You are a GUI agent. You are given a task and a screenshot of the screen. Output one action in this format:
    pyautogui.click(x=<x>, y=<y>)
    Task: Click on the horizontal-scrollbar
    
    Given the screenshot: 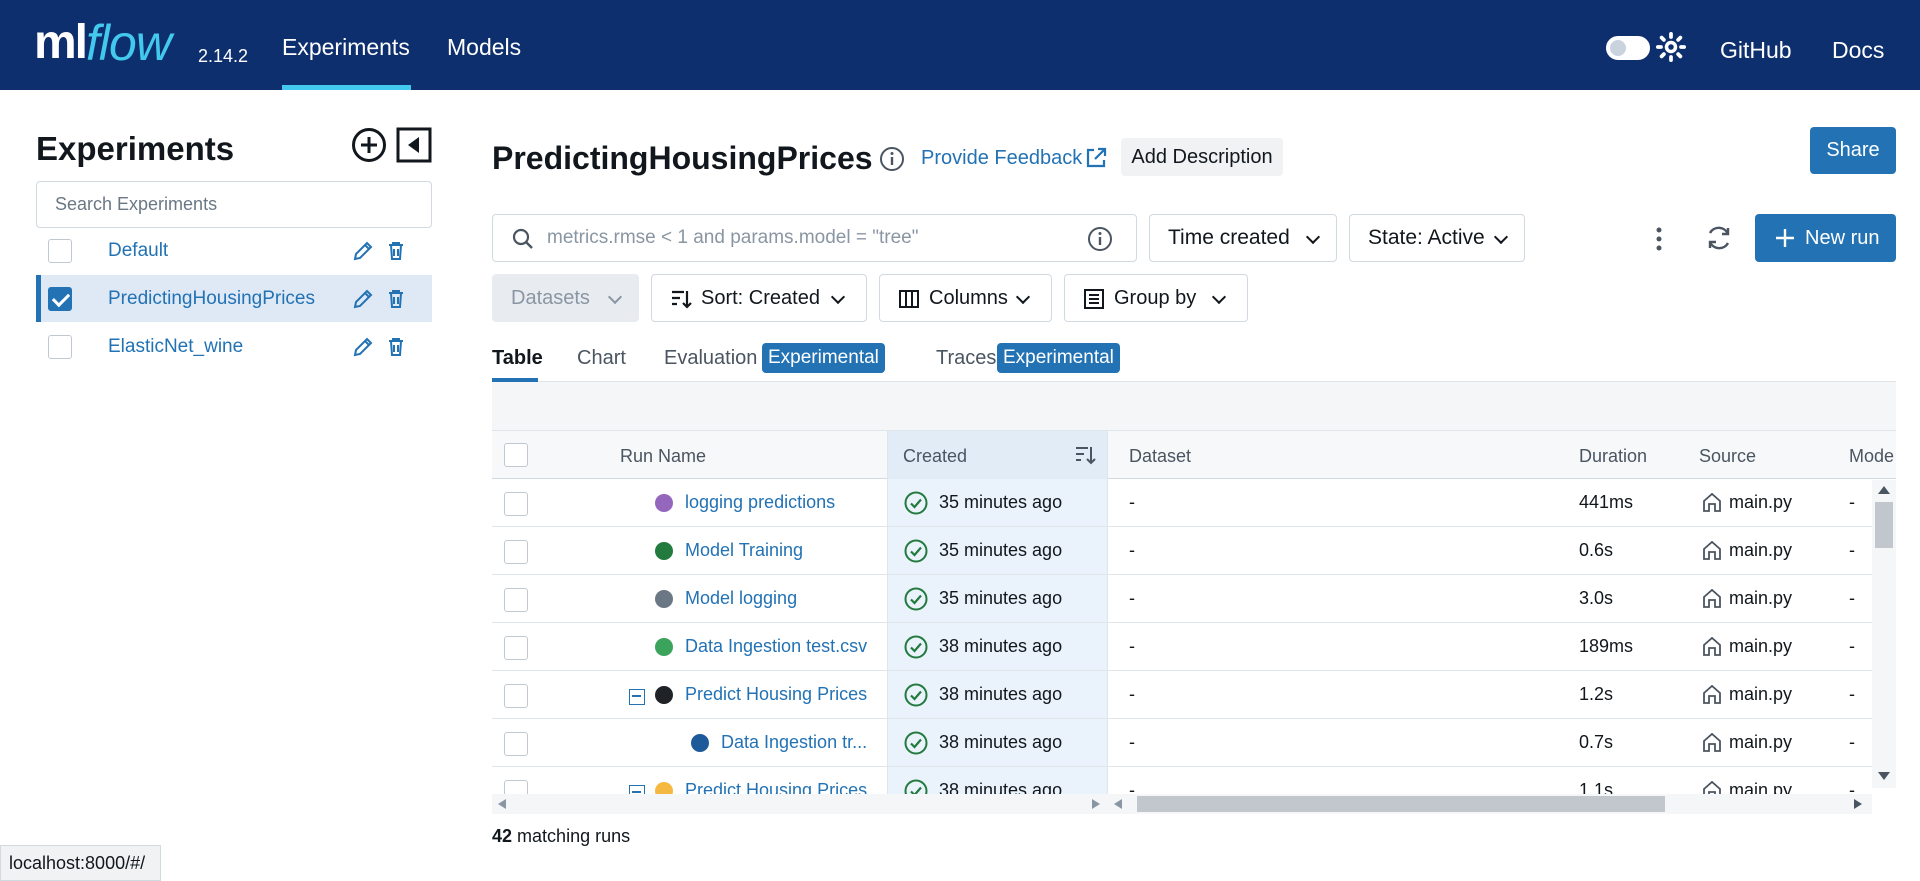 What is the action you would take?
    pyautogui.click(x=1182, y=804)
    